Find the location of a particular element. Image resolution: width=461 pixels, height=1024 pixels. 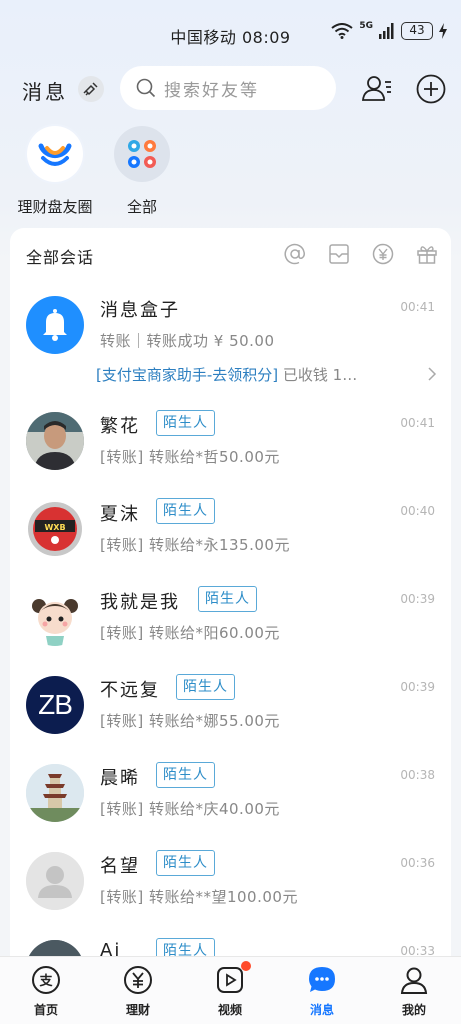

disc-photo: WXB is located at coordinates (55, 529).